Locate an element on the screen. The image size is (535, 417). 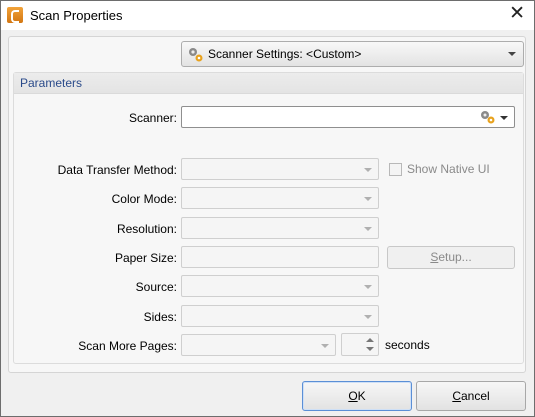
ok-button: OK is located at coordinates (357, 396).